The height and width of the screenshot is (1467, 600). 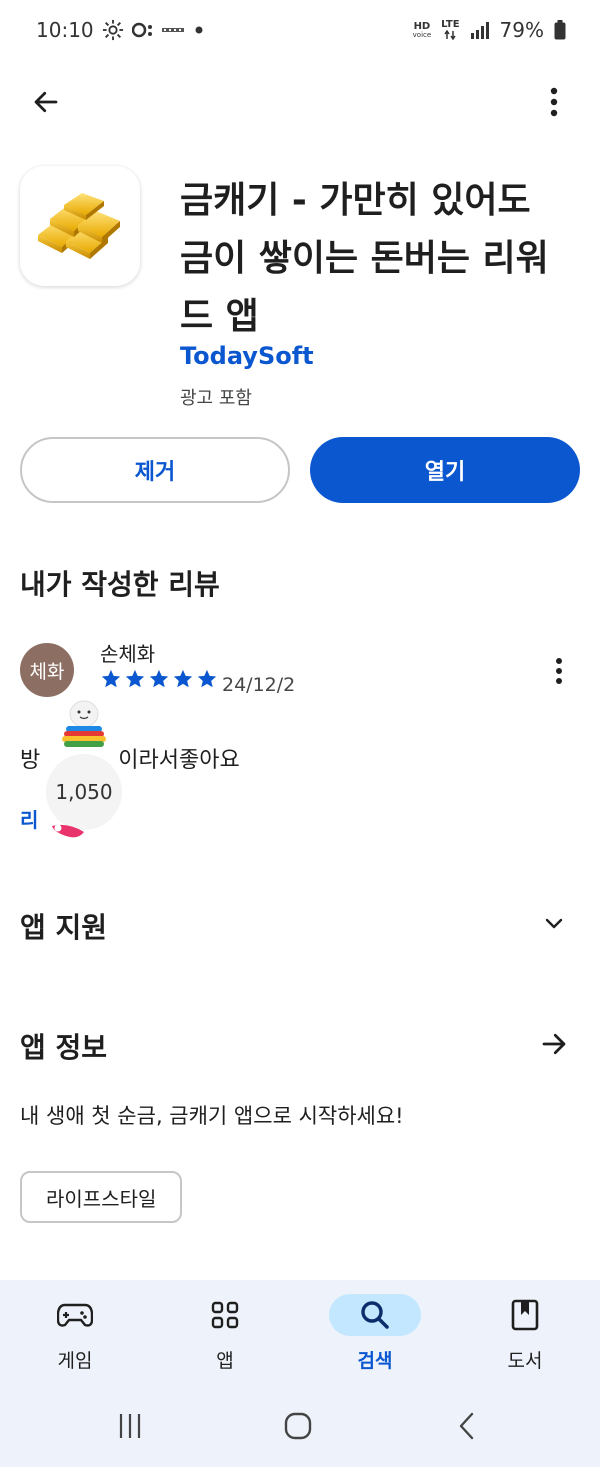 What do you see at coordinates (375, 1361) in the screenshot?
I see `nav-search-label: 검색` at bounding box center [375, 1361].